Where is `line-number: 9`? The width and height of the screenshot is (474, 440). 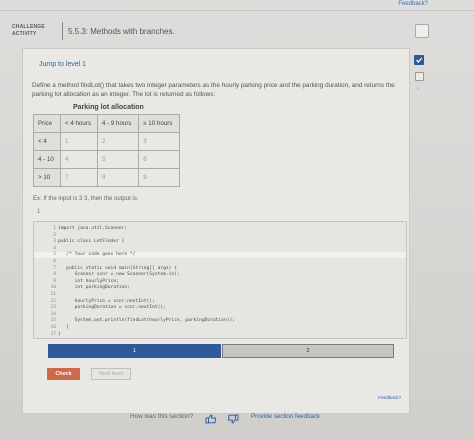 line-number: 9 is located at coordinates (54, 281).